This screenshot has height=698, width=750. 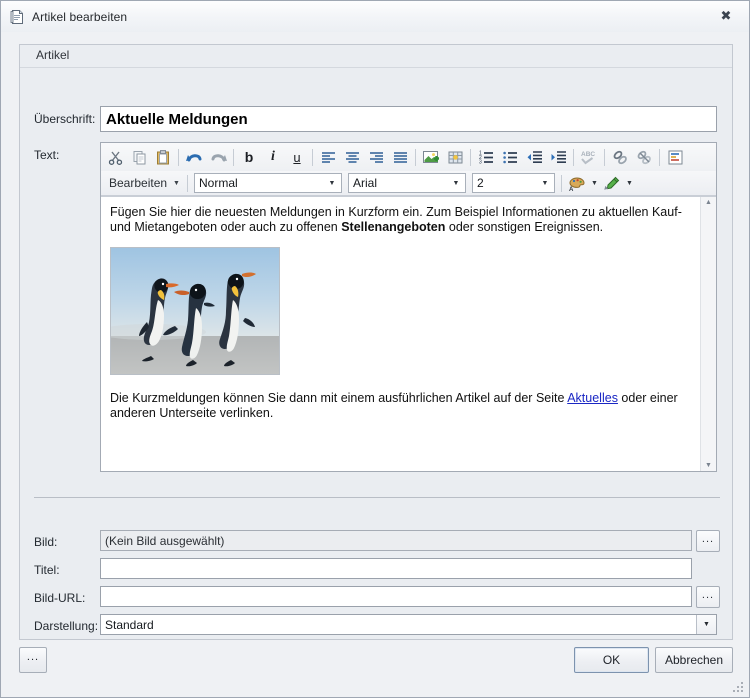 What do you see at coordinates (558, 157) in the screenshot?
I see `indent-icon` at bounding box center [558, 157].